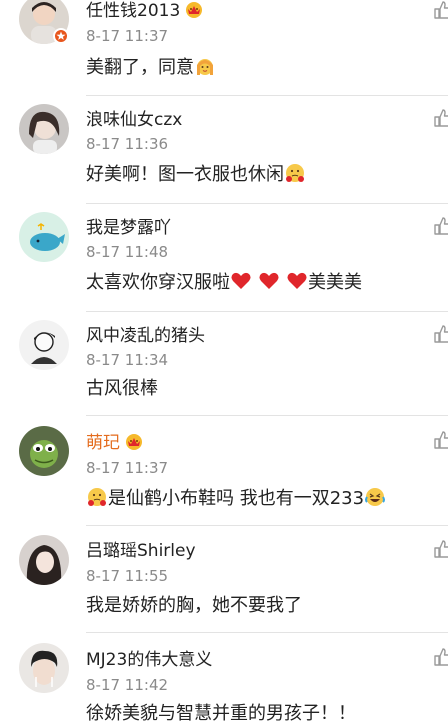 The height and width of the screenshot is (727, 448). What do you see at coordinates (122, 388) in the screenshot?
I see `comment-text: 古风很棒` at bounding box center [122, 388].